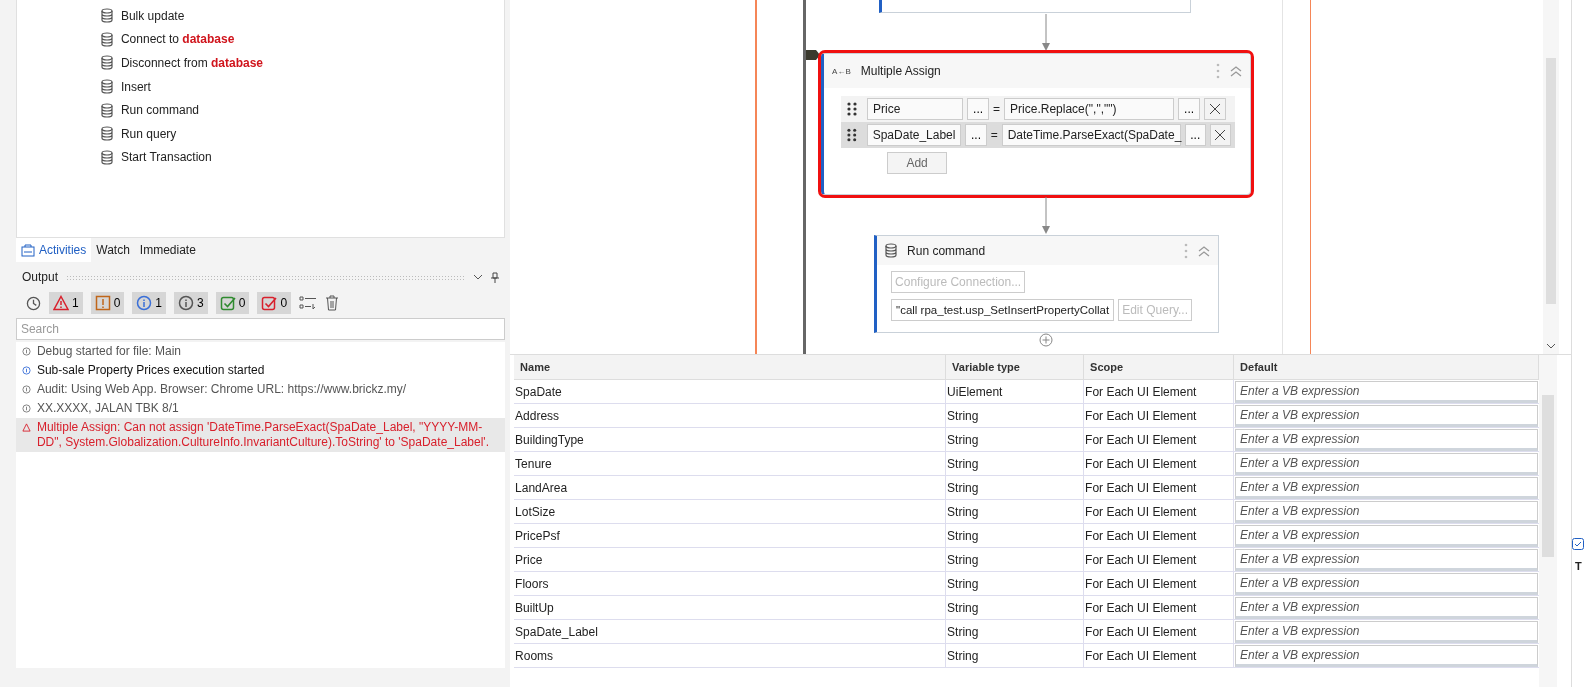 The image size is (1588, 687). Describe the element at coordinates (159, 110) in the screenshot. I see `activity-item: Run command` at that location.